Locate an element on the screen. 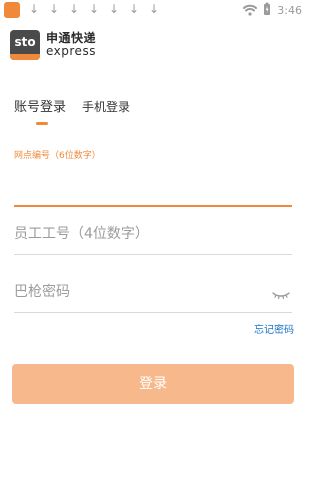 This screenshot has height=477, width=320. tab-phone-login: 手机登录 is located at coordinates (106, 111).